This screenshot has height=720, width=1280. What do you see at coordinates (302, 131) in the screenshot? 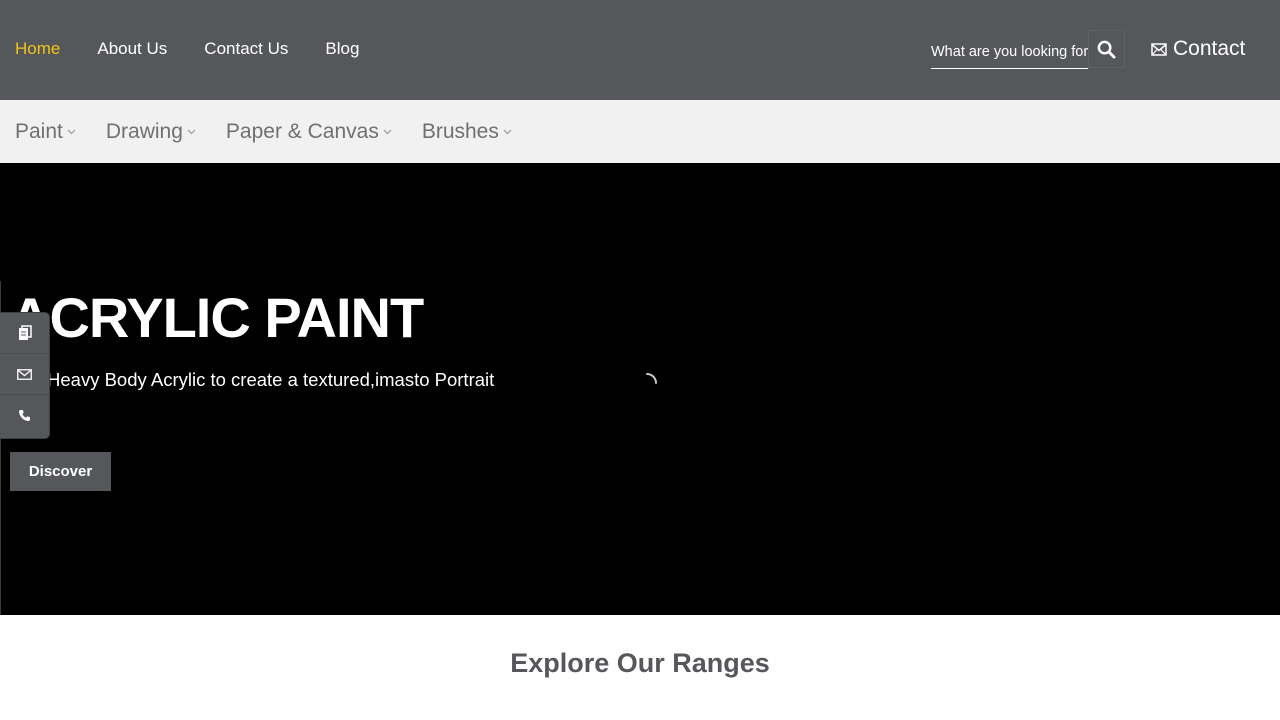
I see `category-label: Paper & Canvas` at bounding box center [302, 131].